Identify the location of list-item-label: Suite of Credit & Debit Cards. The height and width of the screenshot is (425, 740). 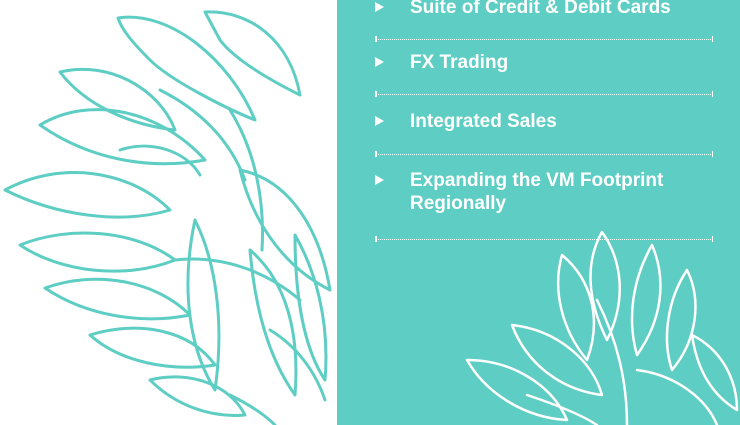
(540, 9).